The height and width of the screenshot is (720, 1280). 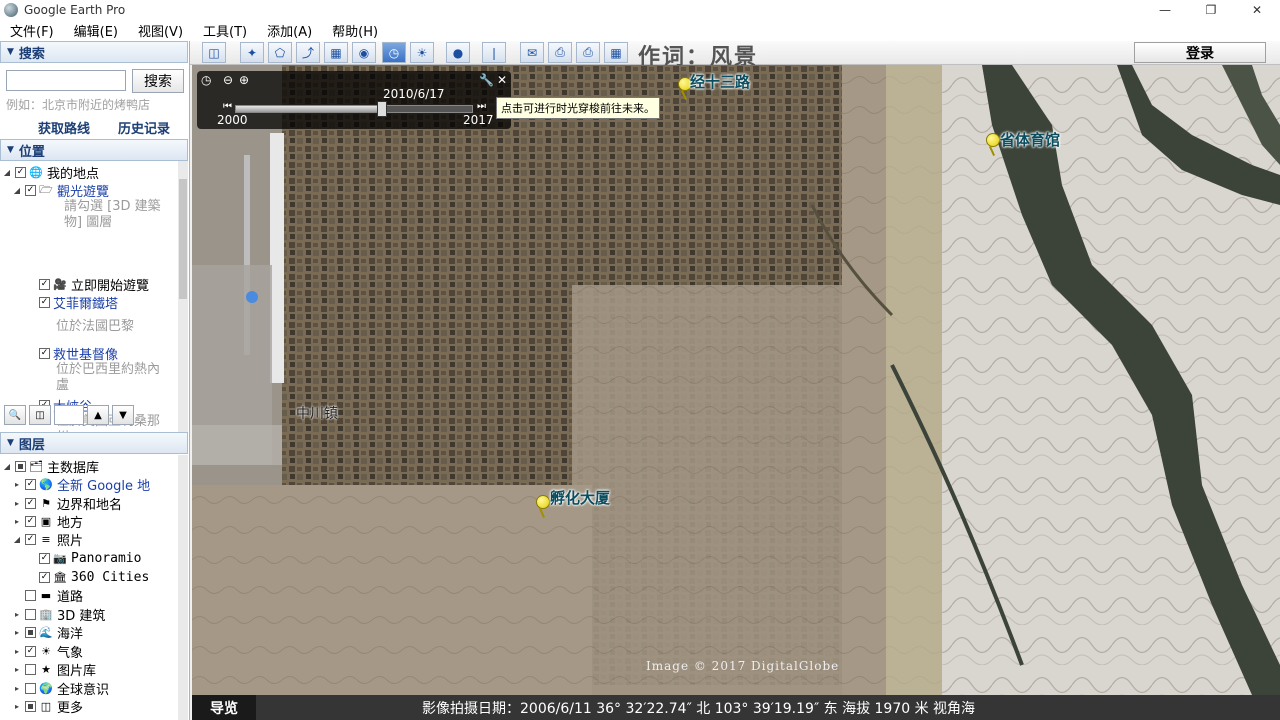 What do you see at coordinates (214, 52) in the screenshot?
I see `sidebar-toggle-icon: ◫` at bounding box center [214, 52].